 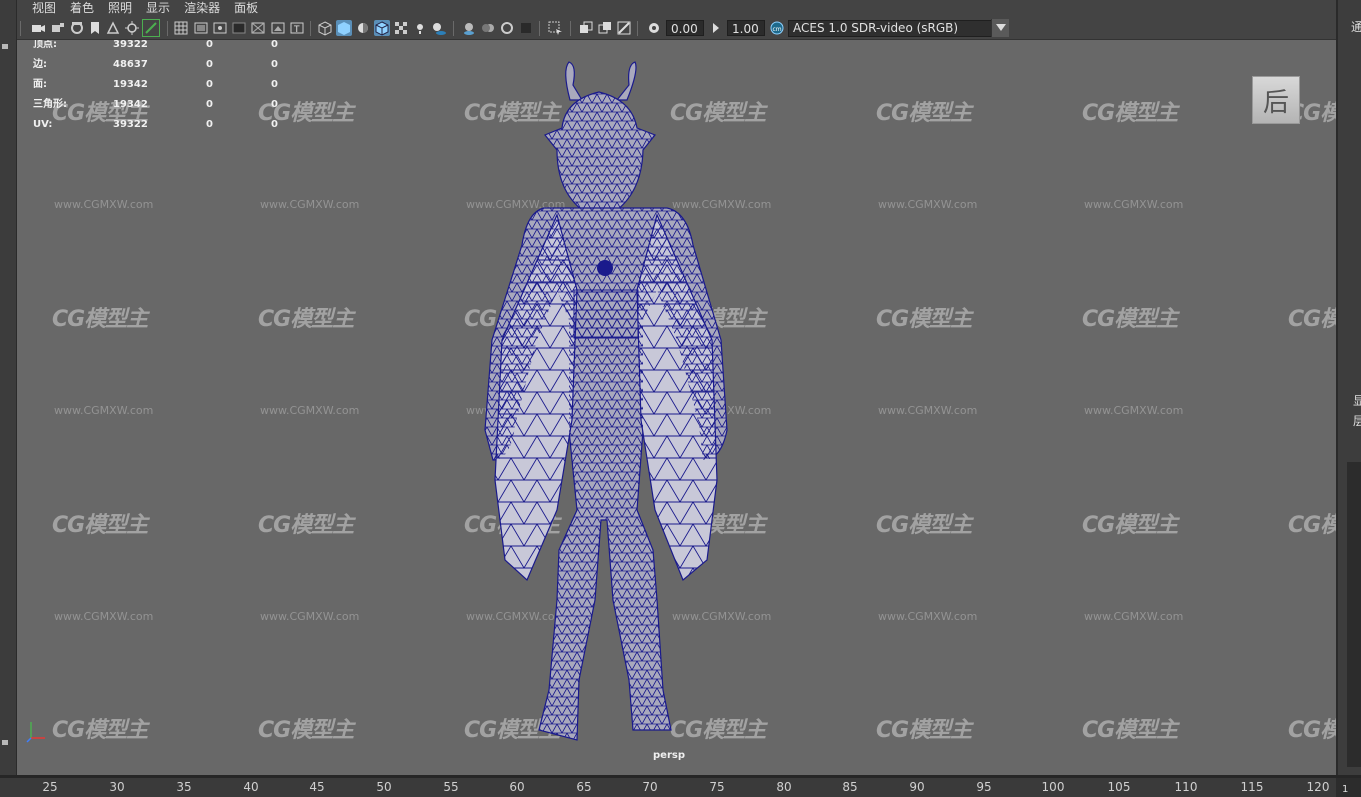 I want to click on timeline-tick-label: 80, so click(x=784, y=787).